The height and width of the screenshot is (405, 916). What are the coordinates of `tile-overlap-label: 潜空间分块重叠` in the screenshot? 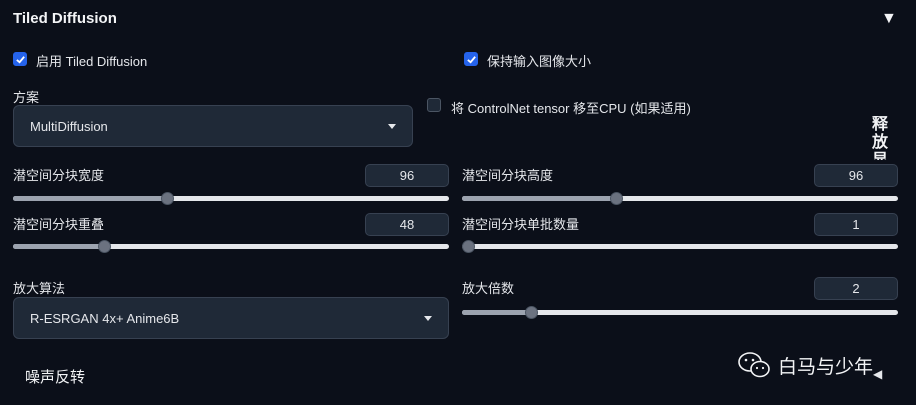 It's located at (59, 224).